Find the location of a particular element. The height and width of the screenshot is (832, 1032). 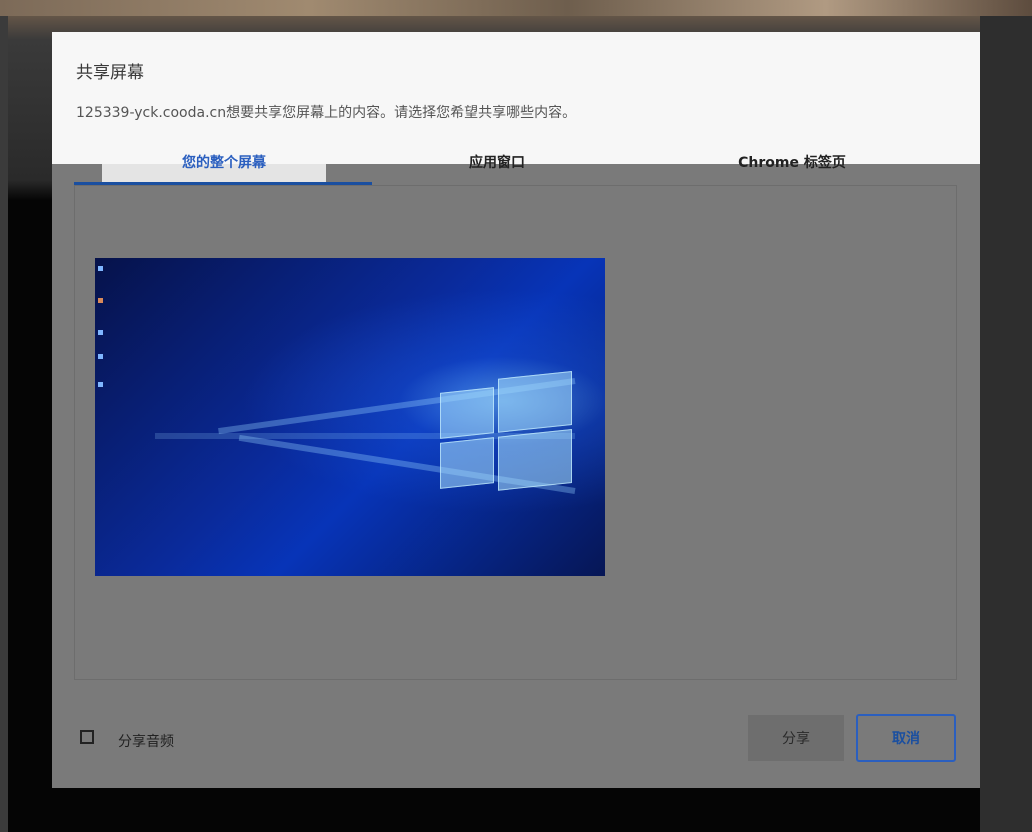

tab-entire-screen: 您的整个屏幕 is located at coordinates (224, 162).